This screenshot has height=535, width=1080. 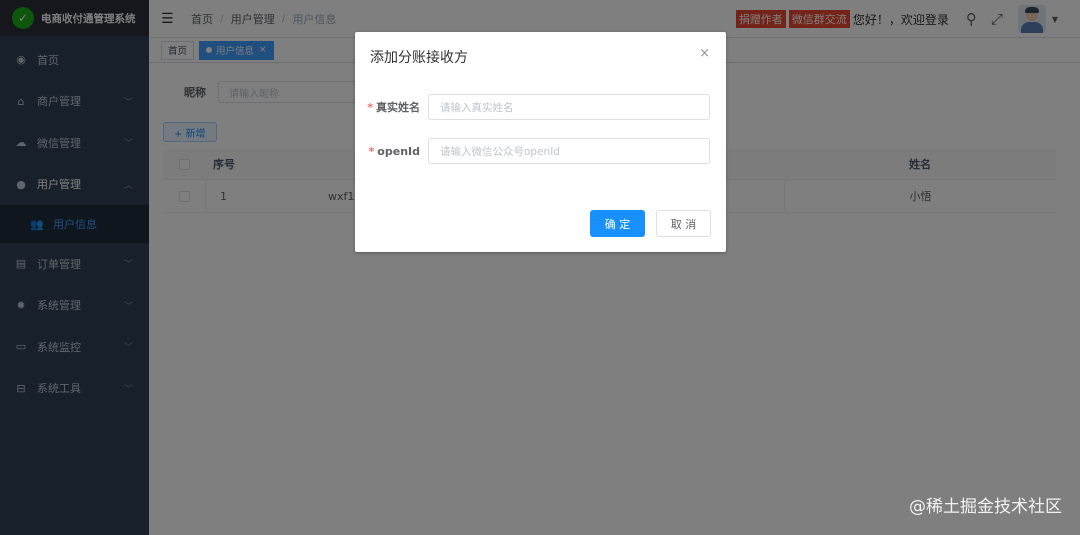 I want to click on realname-label: * 真实姓名, so click(x=391, y=107).